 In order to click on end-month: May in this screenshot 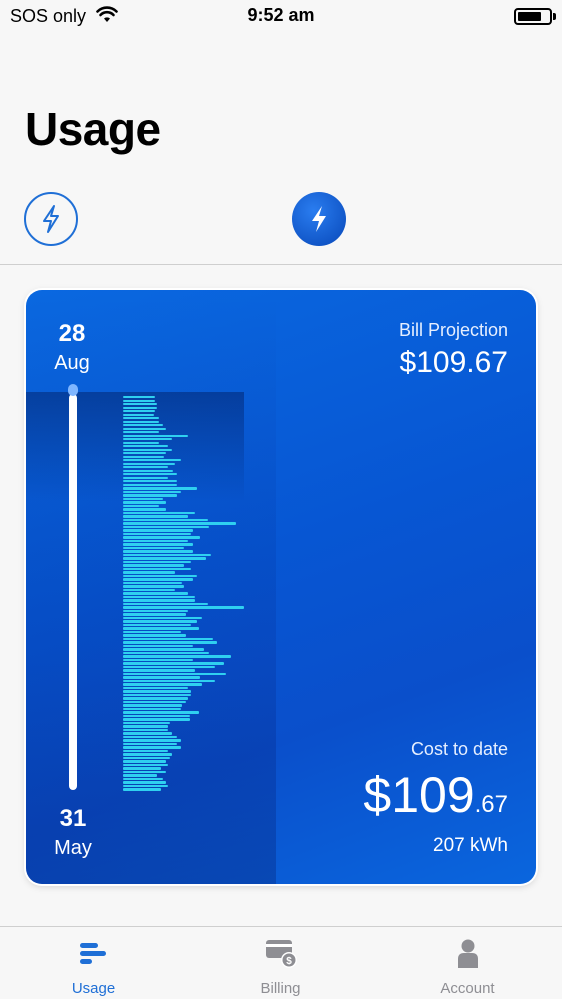, I will do `click(73, 848)`.